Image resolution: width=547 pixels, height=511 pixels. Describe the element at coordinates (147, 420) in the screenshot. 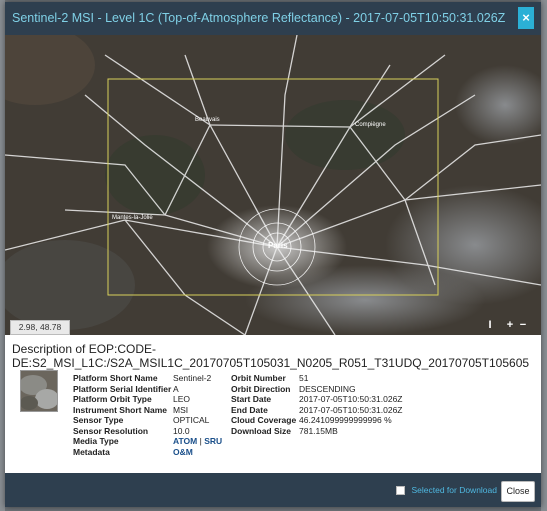

I see `attr-row: Sensor Type OPTICAL` at that location.